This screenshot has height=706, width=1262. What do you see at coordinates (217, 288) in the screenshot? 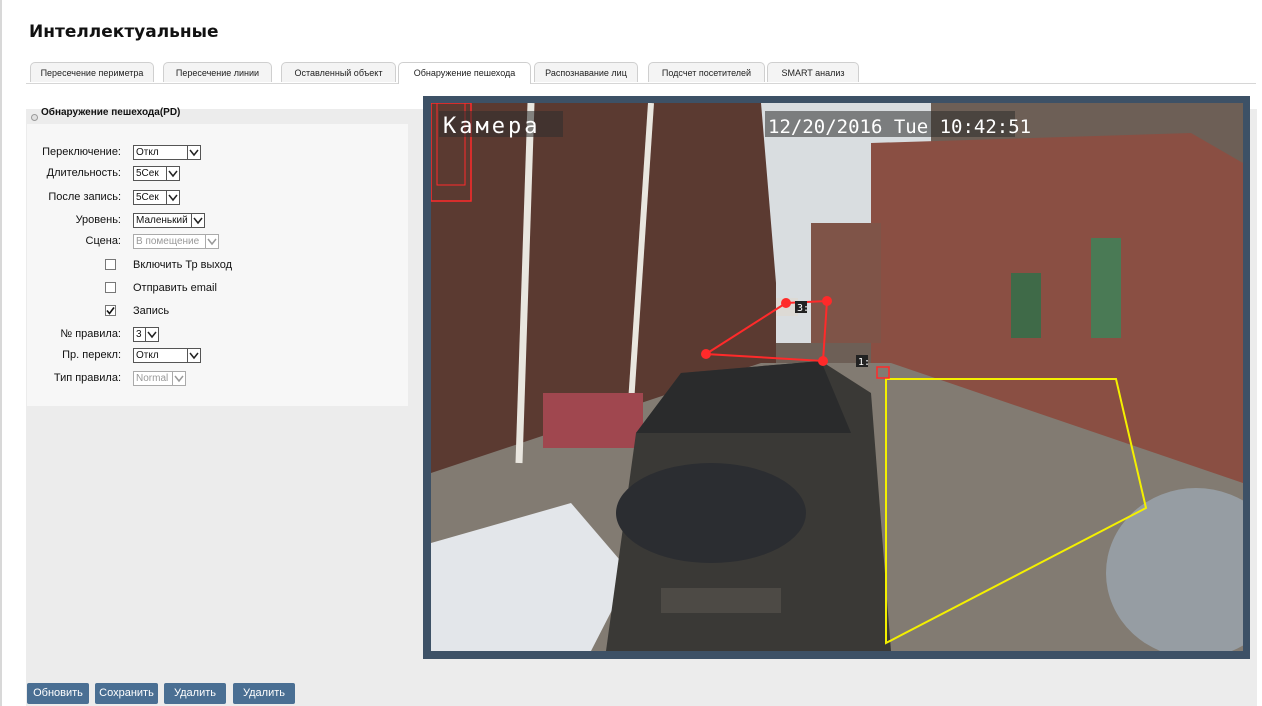
I see `row-send-email: Отправить email` at bounding box center [217, 288].